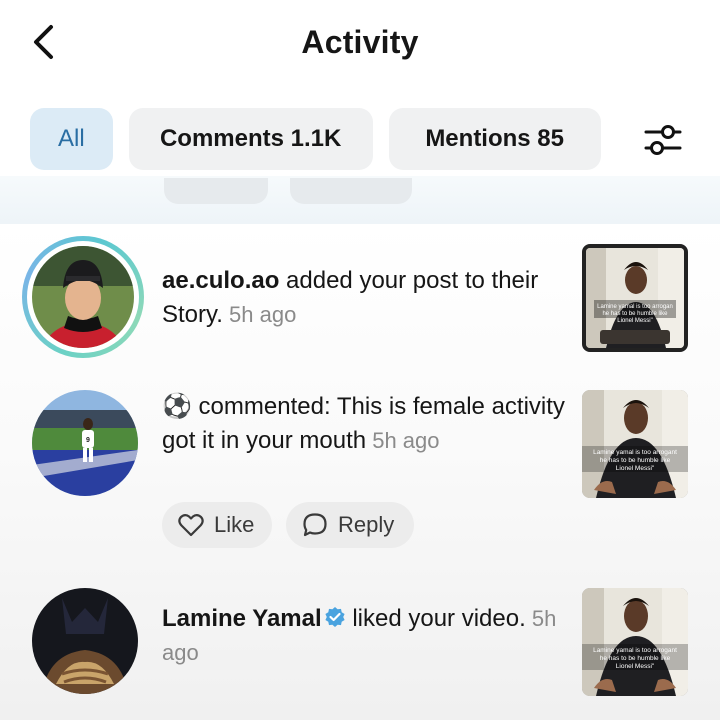 The width and height of the screenshot is (720, 720). I want to click on filter-tabs: All Comments 1.1K Mentions 85, so click(315, 139).